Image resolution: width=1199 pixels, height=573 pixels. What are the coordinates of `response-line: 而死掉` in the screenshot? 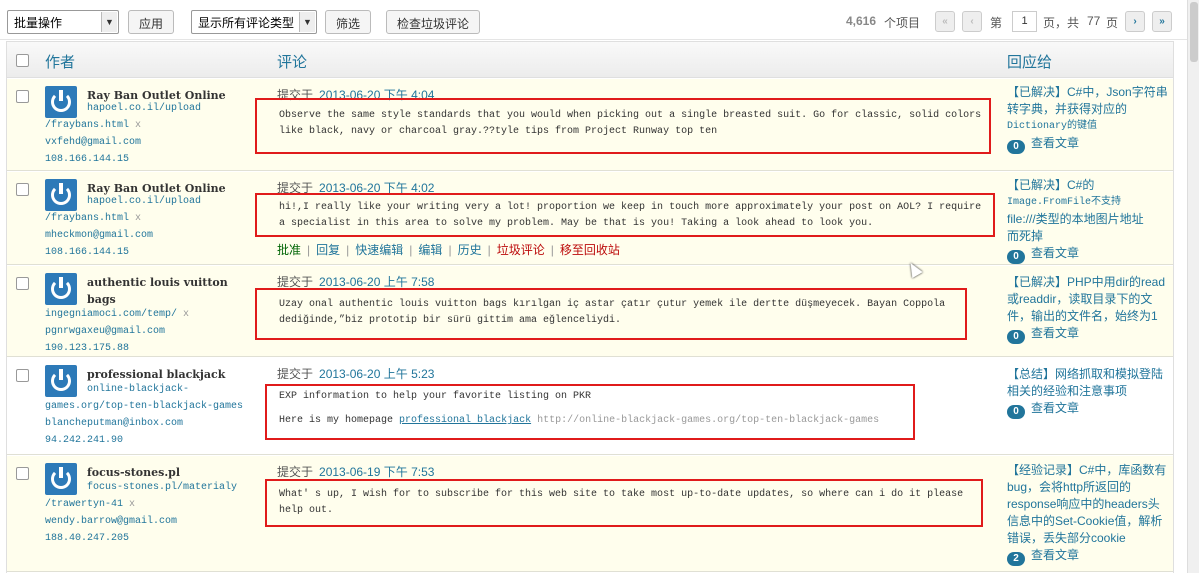 It's located at (1088, 236).